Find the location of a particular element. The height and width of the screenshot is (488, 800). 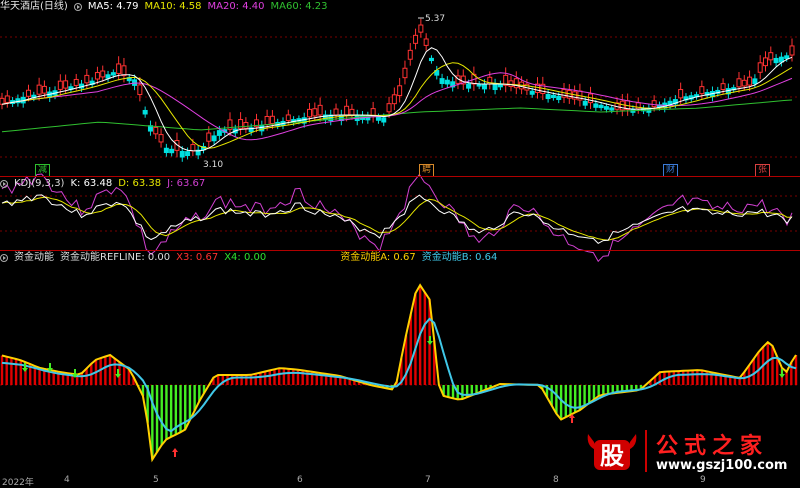

high-price-label: 5.37 is located at coordinates (435, 19).